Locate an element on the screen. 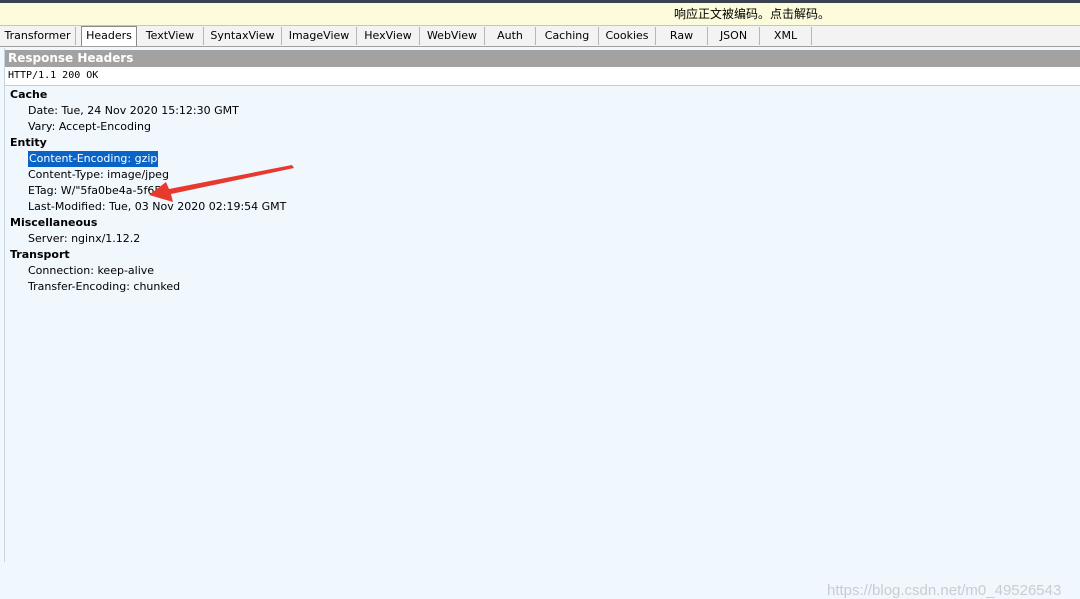 Image resolution: width=1080 pixels, height=599 pixels. tab-caching: Caching is located at coordinates (567, 36).